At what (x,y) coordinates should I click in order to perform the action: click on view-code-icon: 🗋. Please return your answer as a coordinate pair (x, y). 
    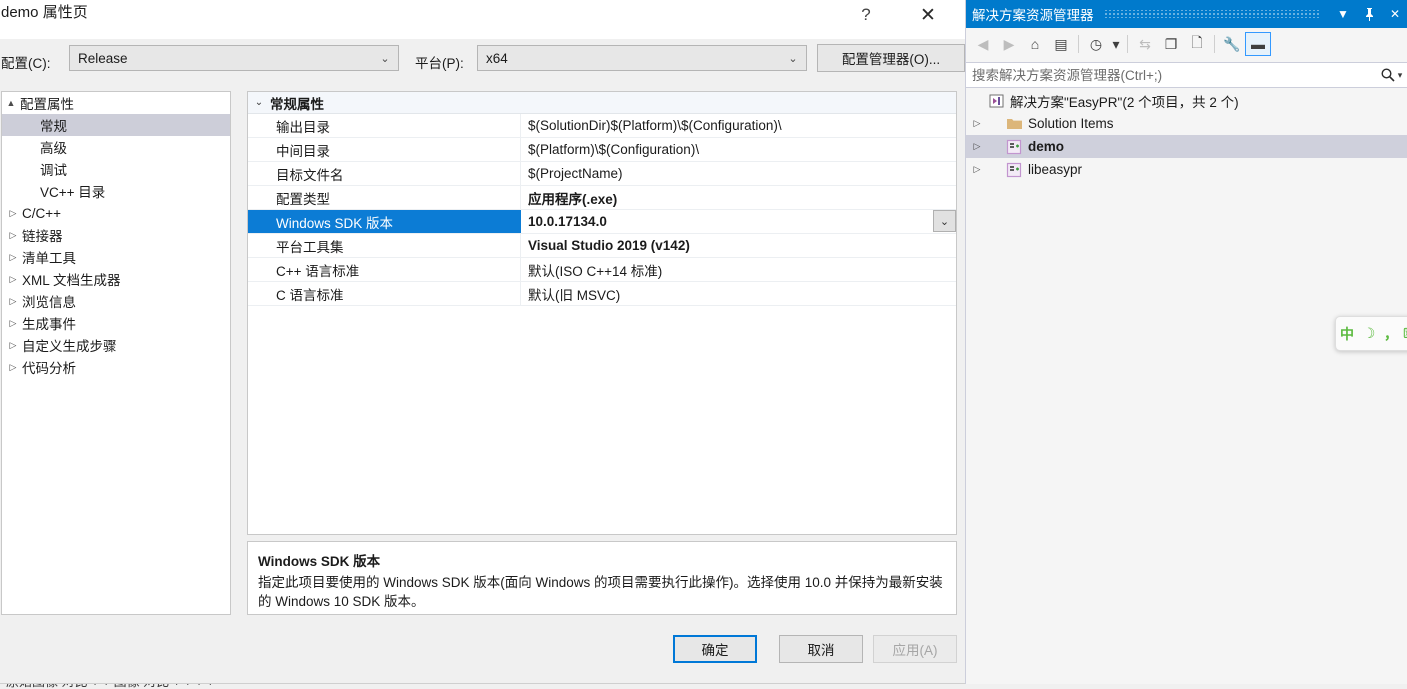
    Looking at the image, I should click on (1197, 44).